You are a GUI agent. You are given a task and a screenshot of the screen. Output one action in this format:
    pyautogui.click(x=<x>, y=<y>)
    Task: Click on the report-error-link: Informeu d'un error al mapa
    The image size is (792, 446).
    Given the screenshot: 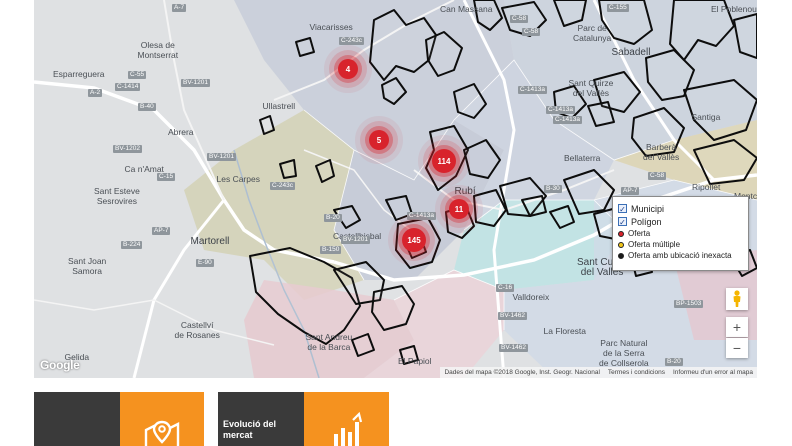 What is the action you would take?
    pyautogui.click(x=713, y=372)
    